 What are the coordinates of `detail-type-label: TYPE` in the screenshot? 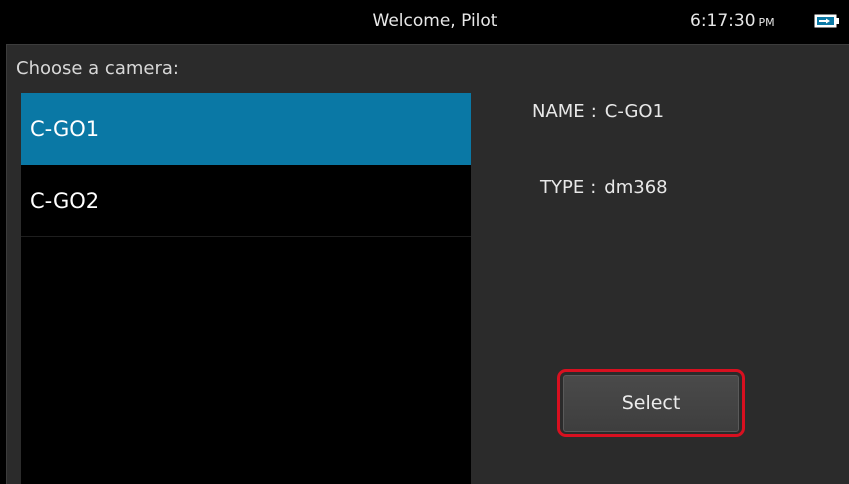 It's located at (562, 187).